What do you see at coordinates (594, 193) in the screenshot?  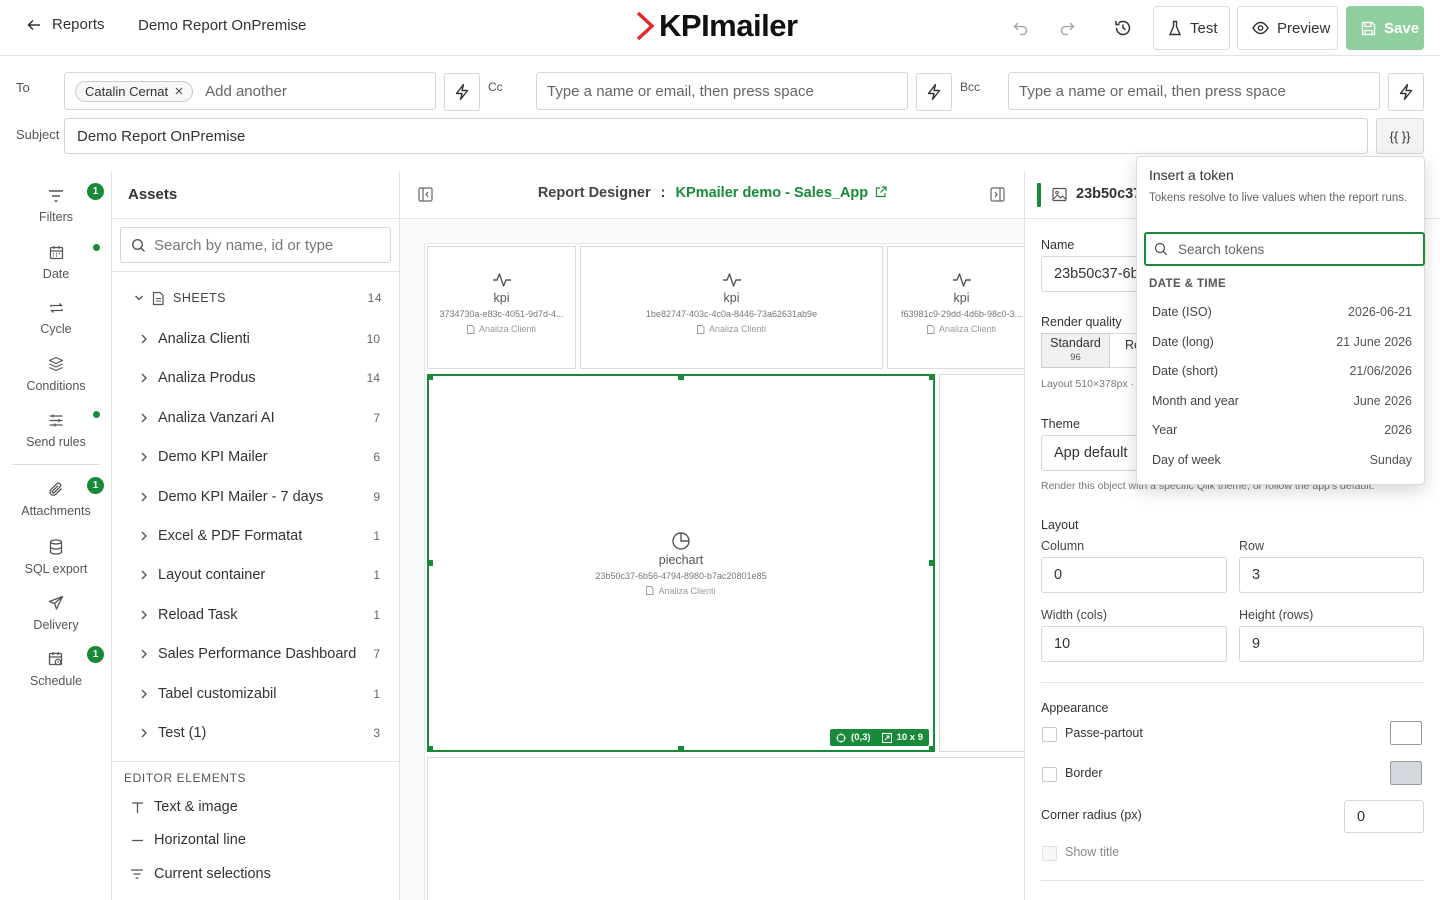 I see `designer-title: Report Designer` at bounding box center [594, 193].